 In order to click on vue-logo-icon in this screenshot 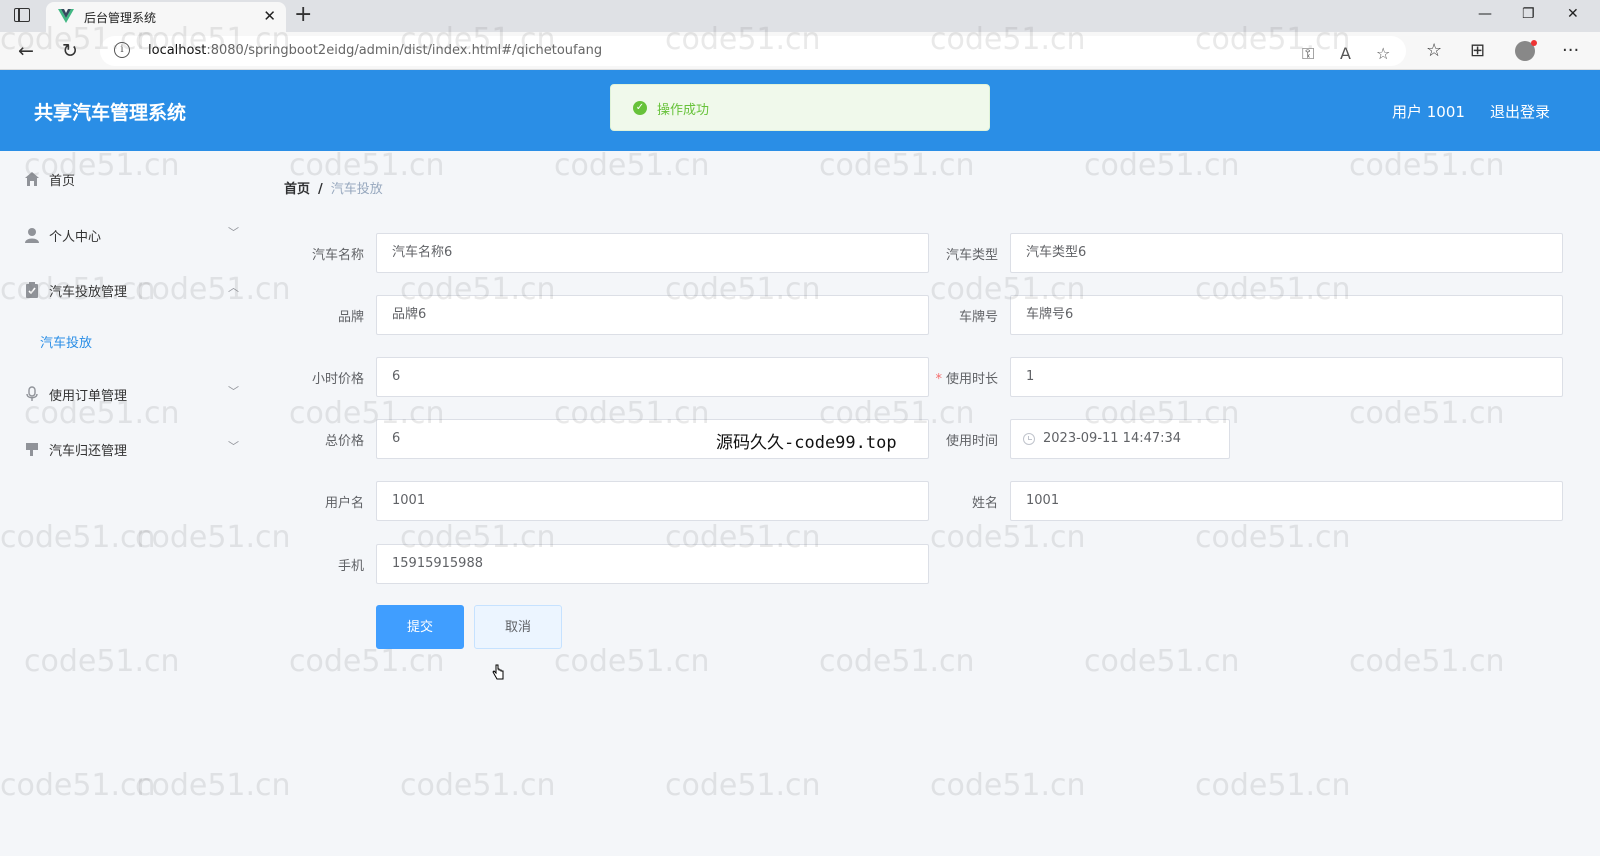, I will do `click(66, 16)`.